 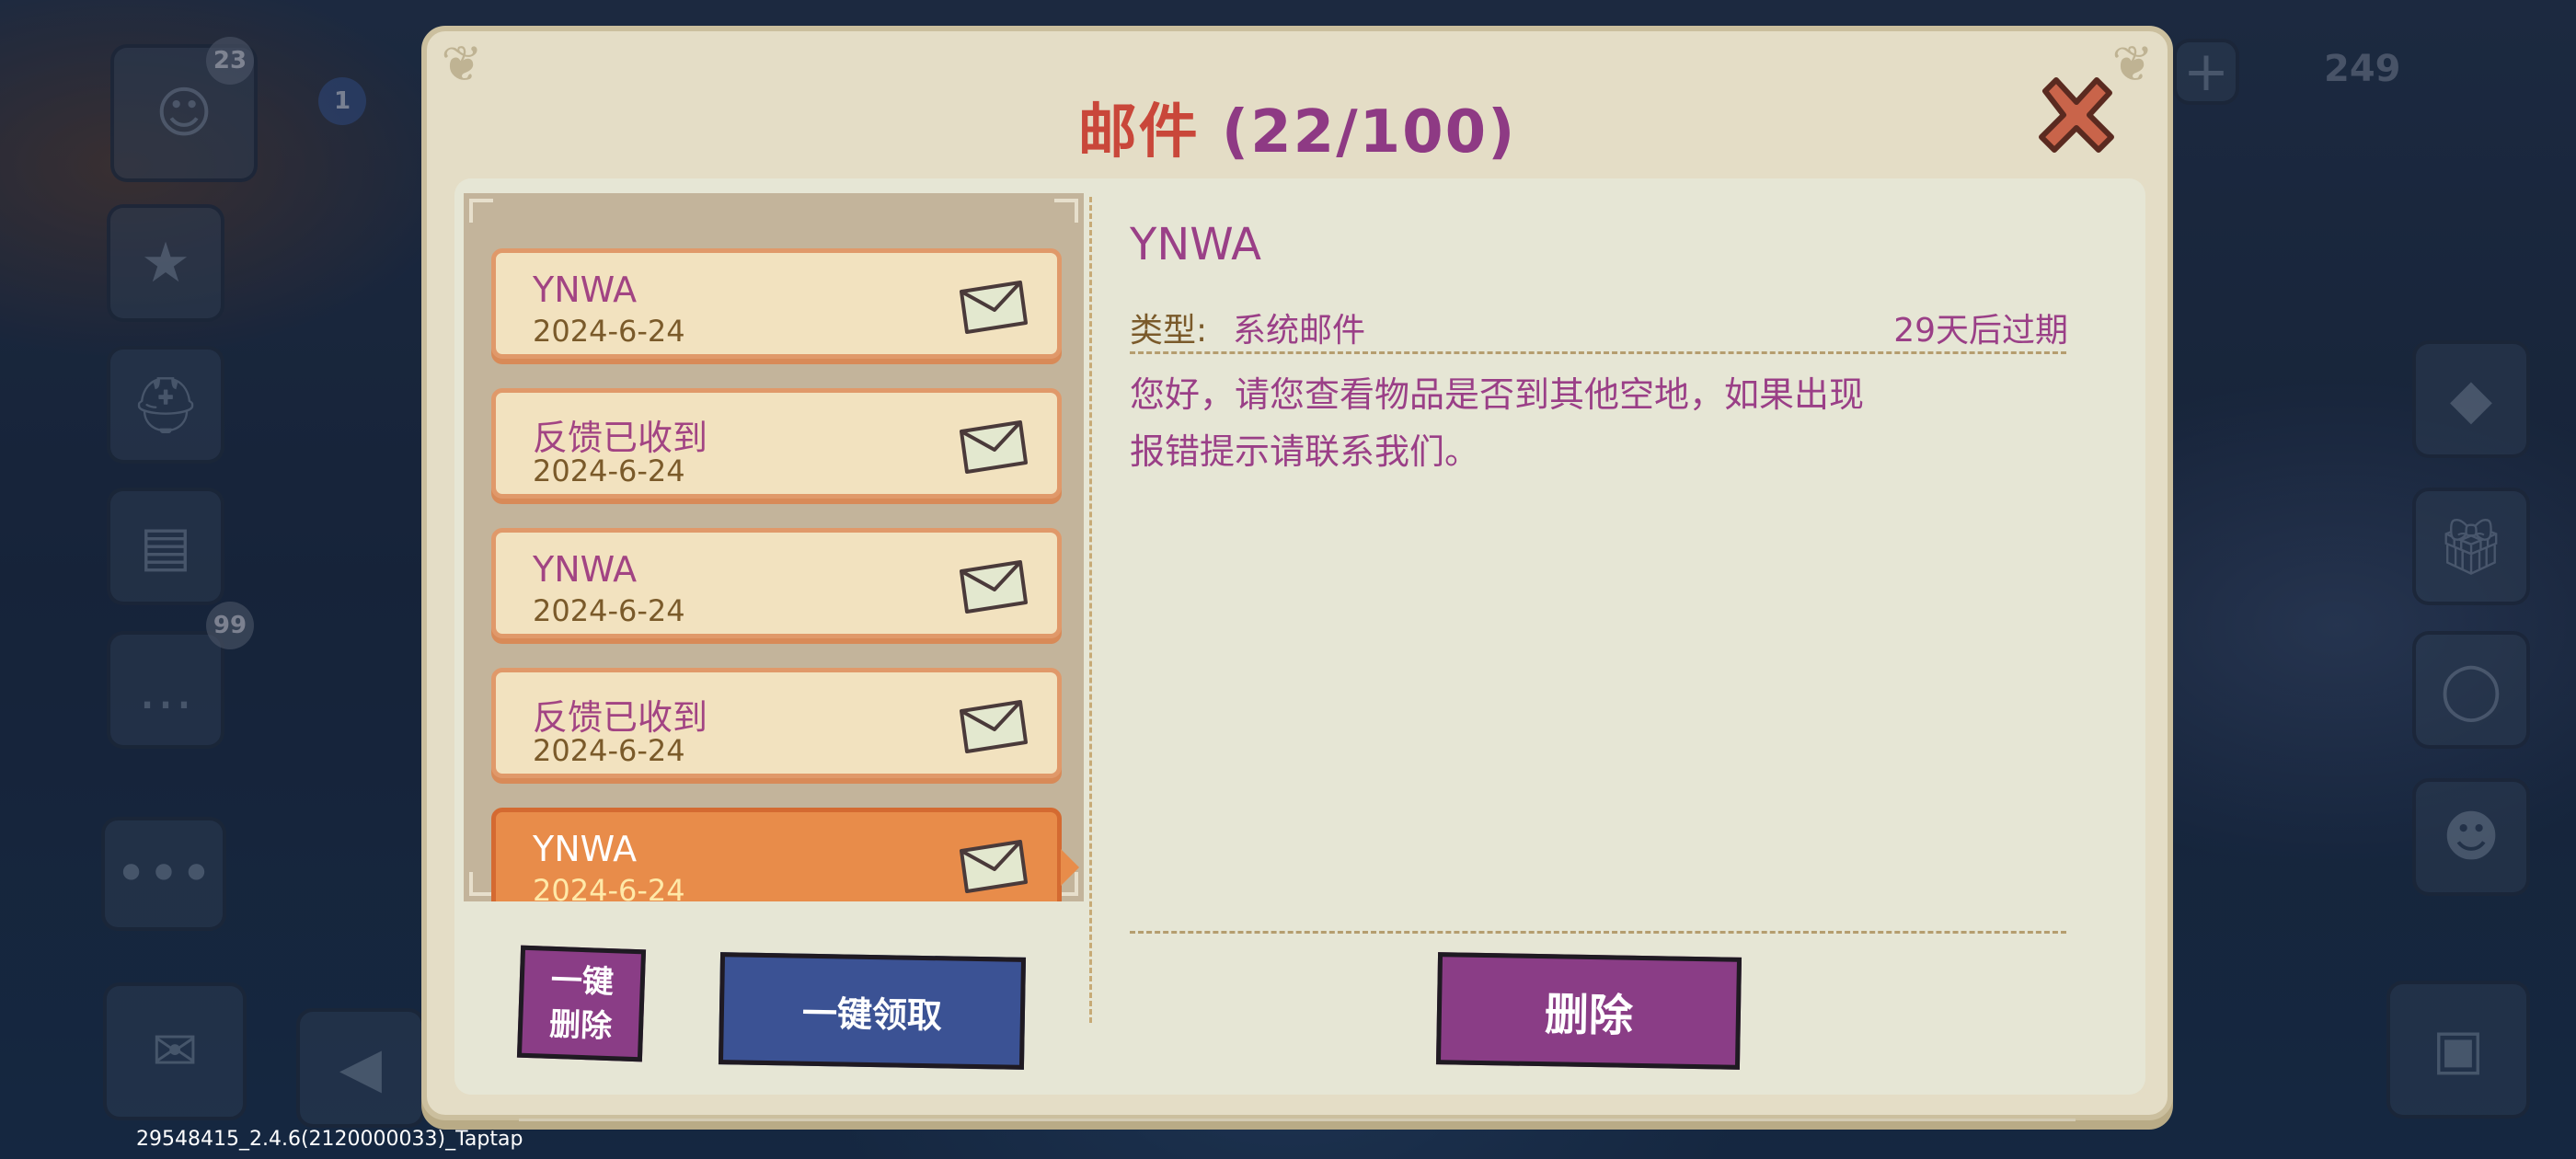 I want to click on mail-expire: 29天后过期, so click(x=1980, y=331).